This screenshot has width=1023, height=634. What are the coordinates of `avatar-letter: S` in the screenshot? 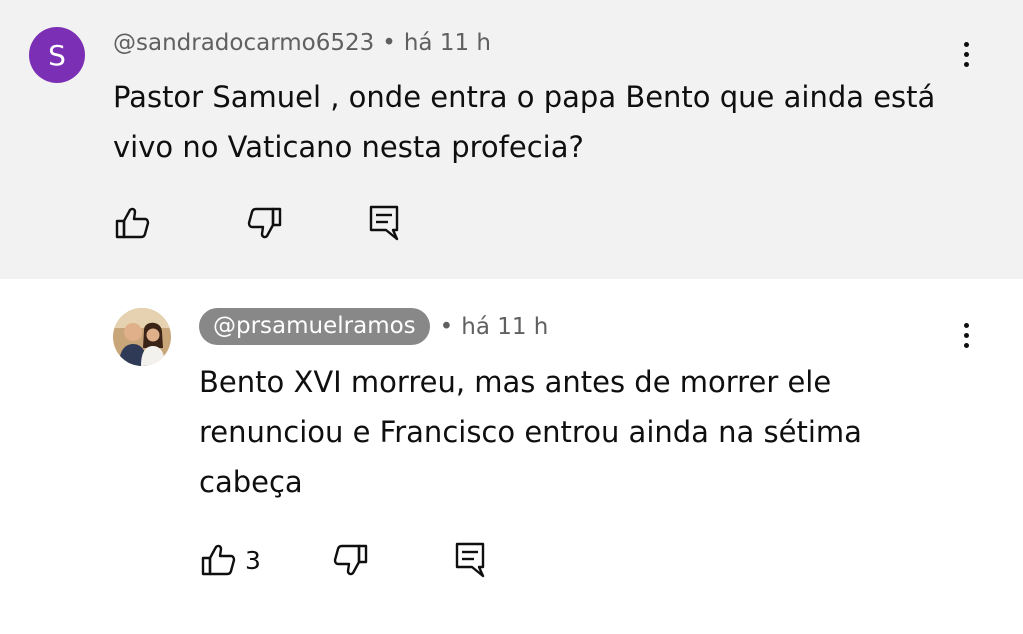 It's located at (57, 55).